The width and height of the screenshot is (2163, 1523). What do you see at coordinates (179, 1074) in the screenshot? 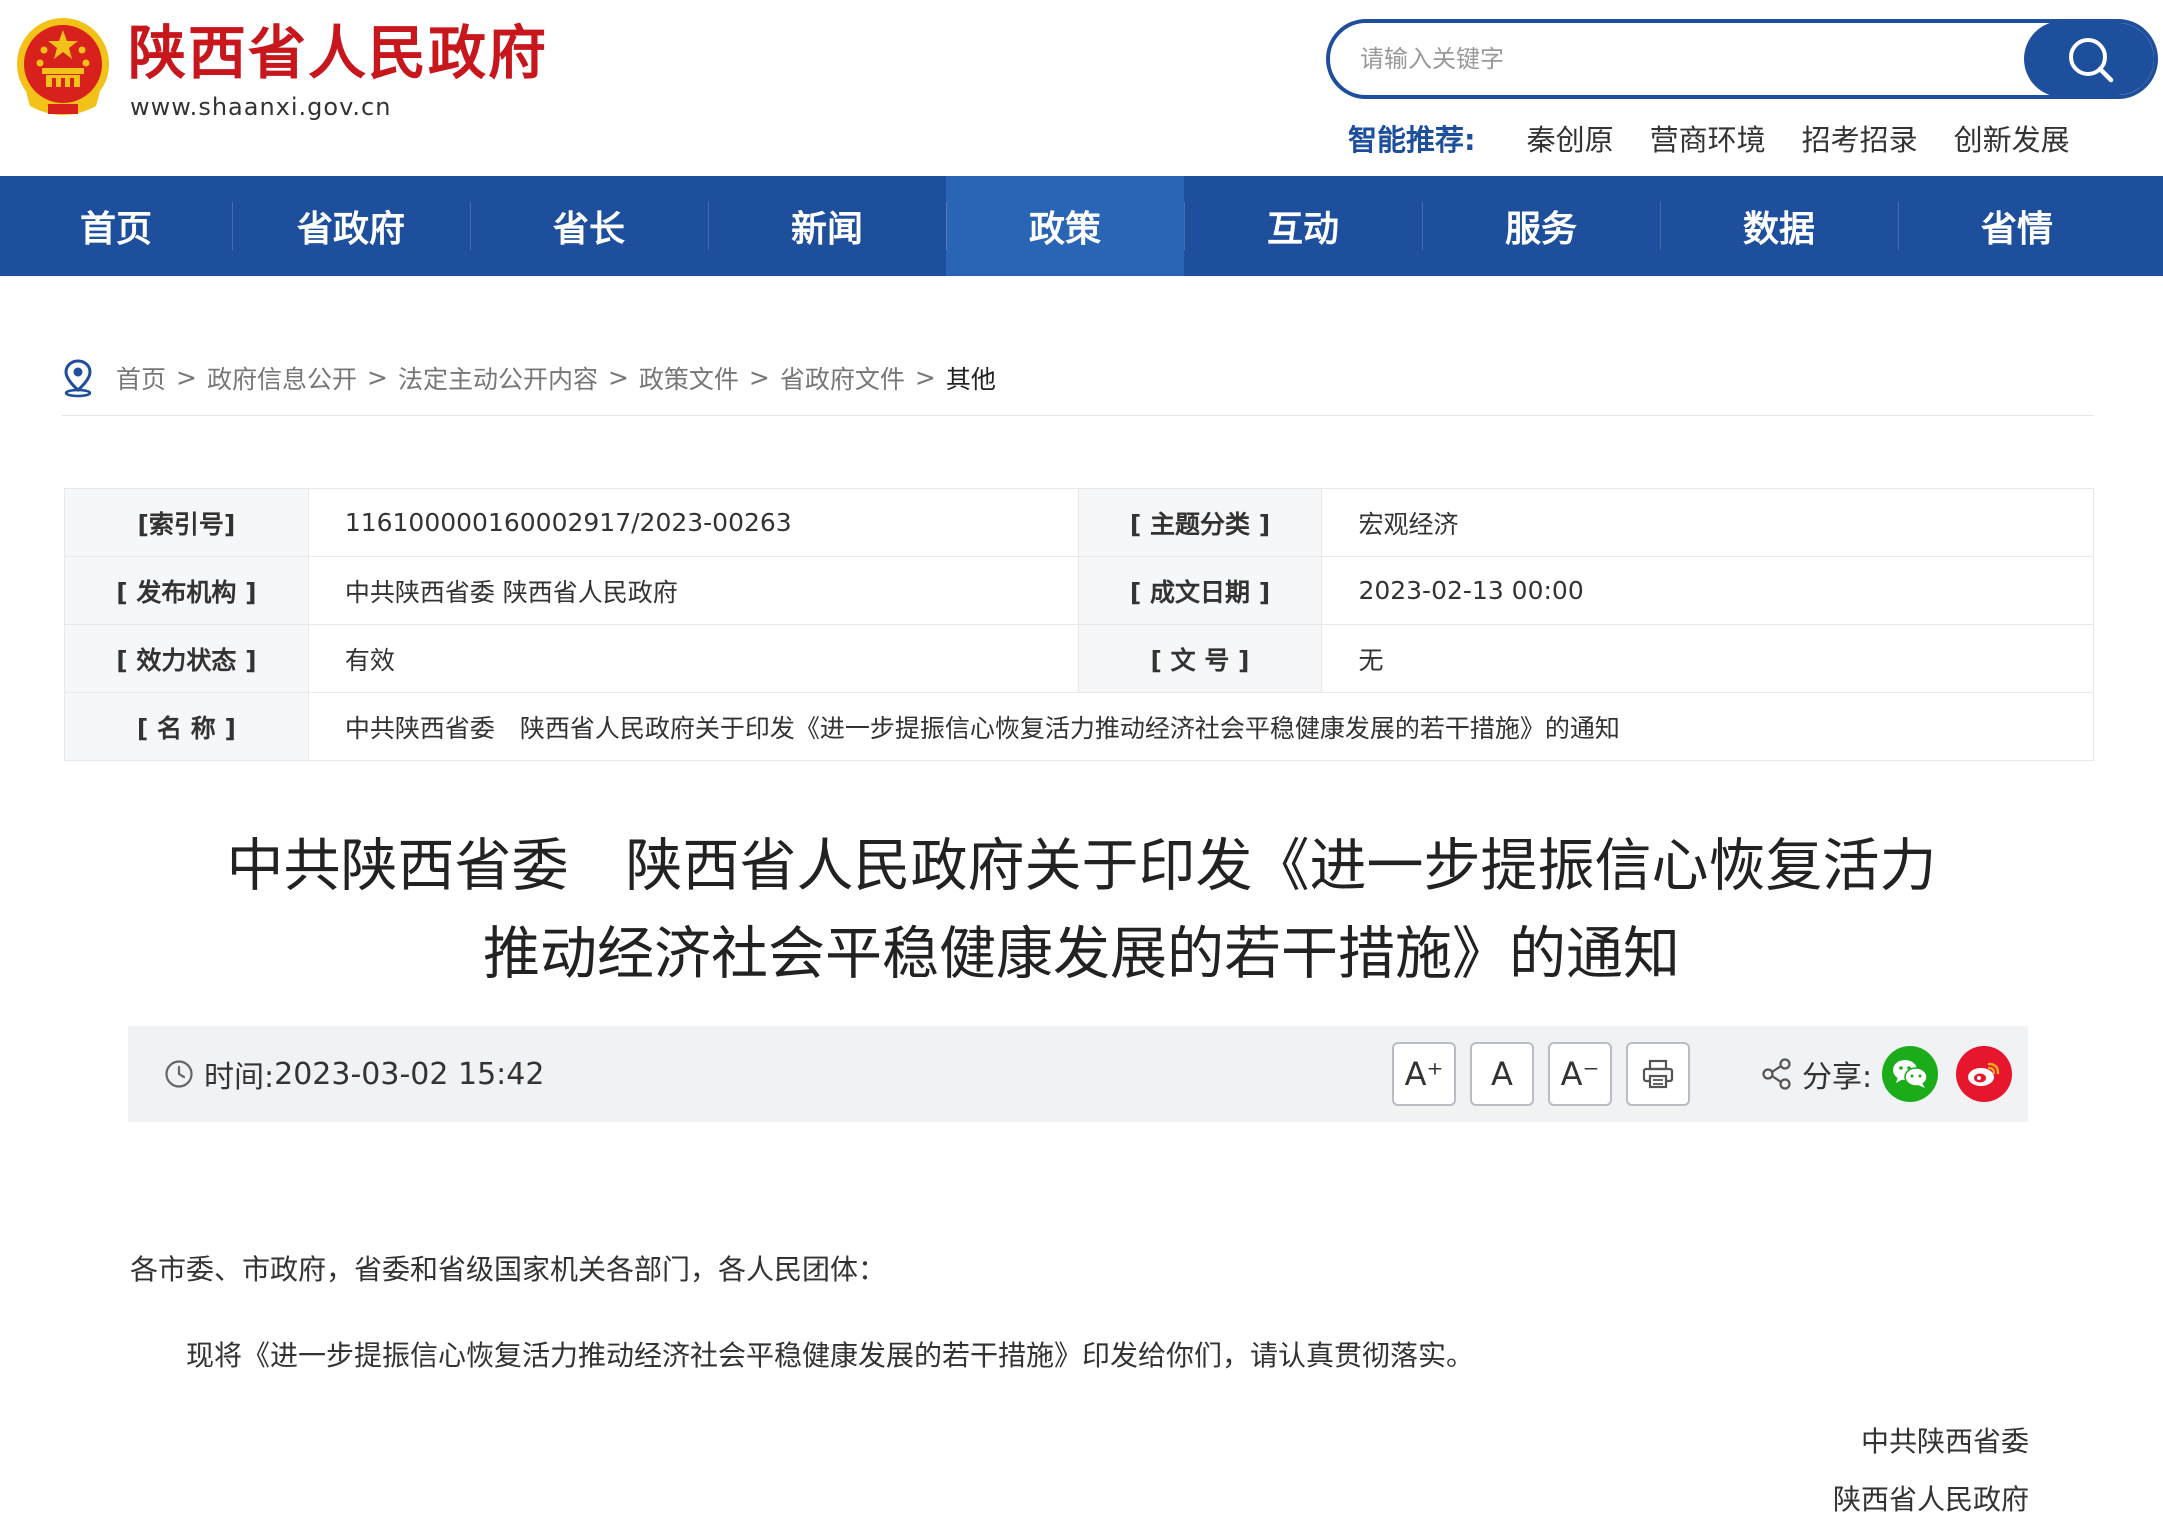
I see `clock-icon` at bounding box center [179, 1074].